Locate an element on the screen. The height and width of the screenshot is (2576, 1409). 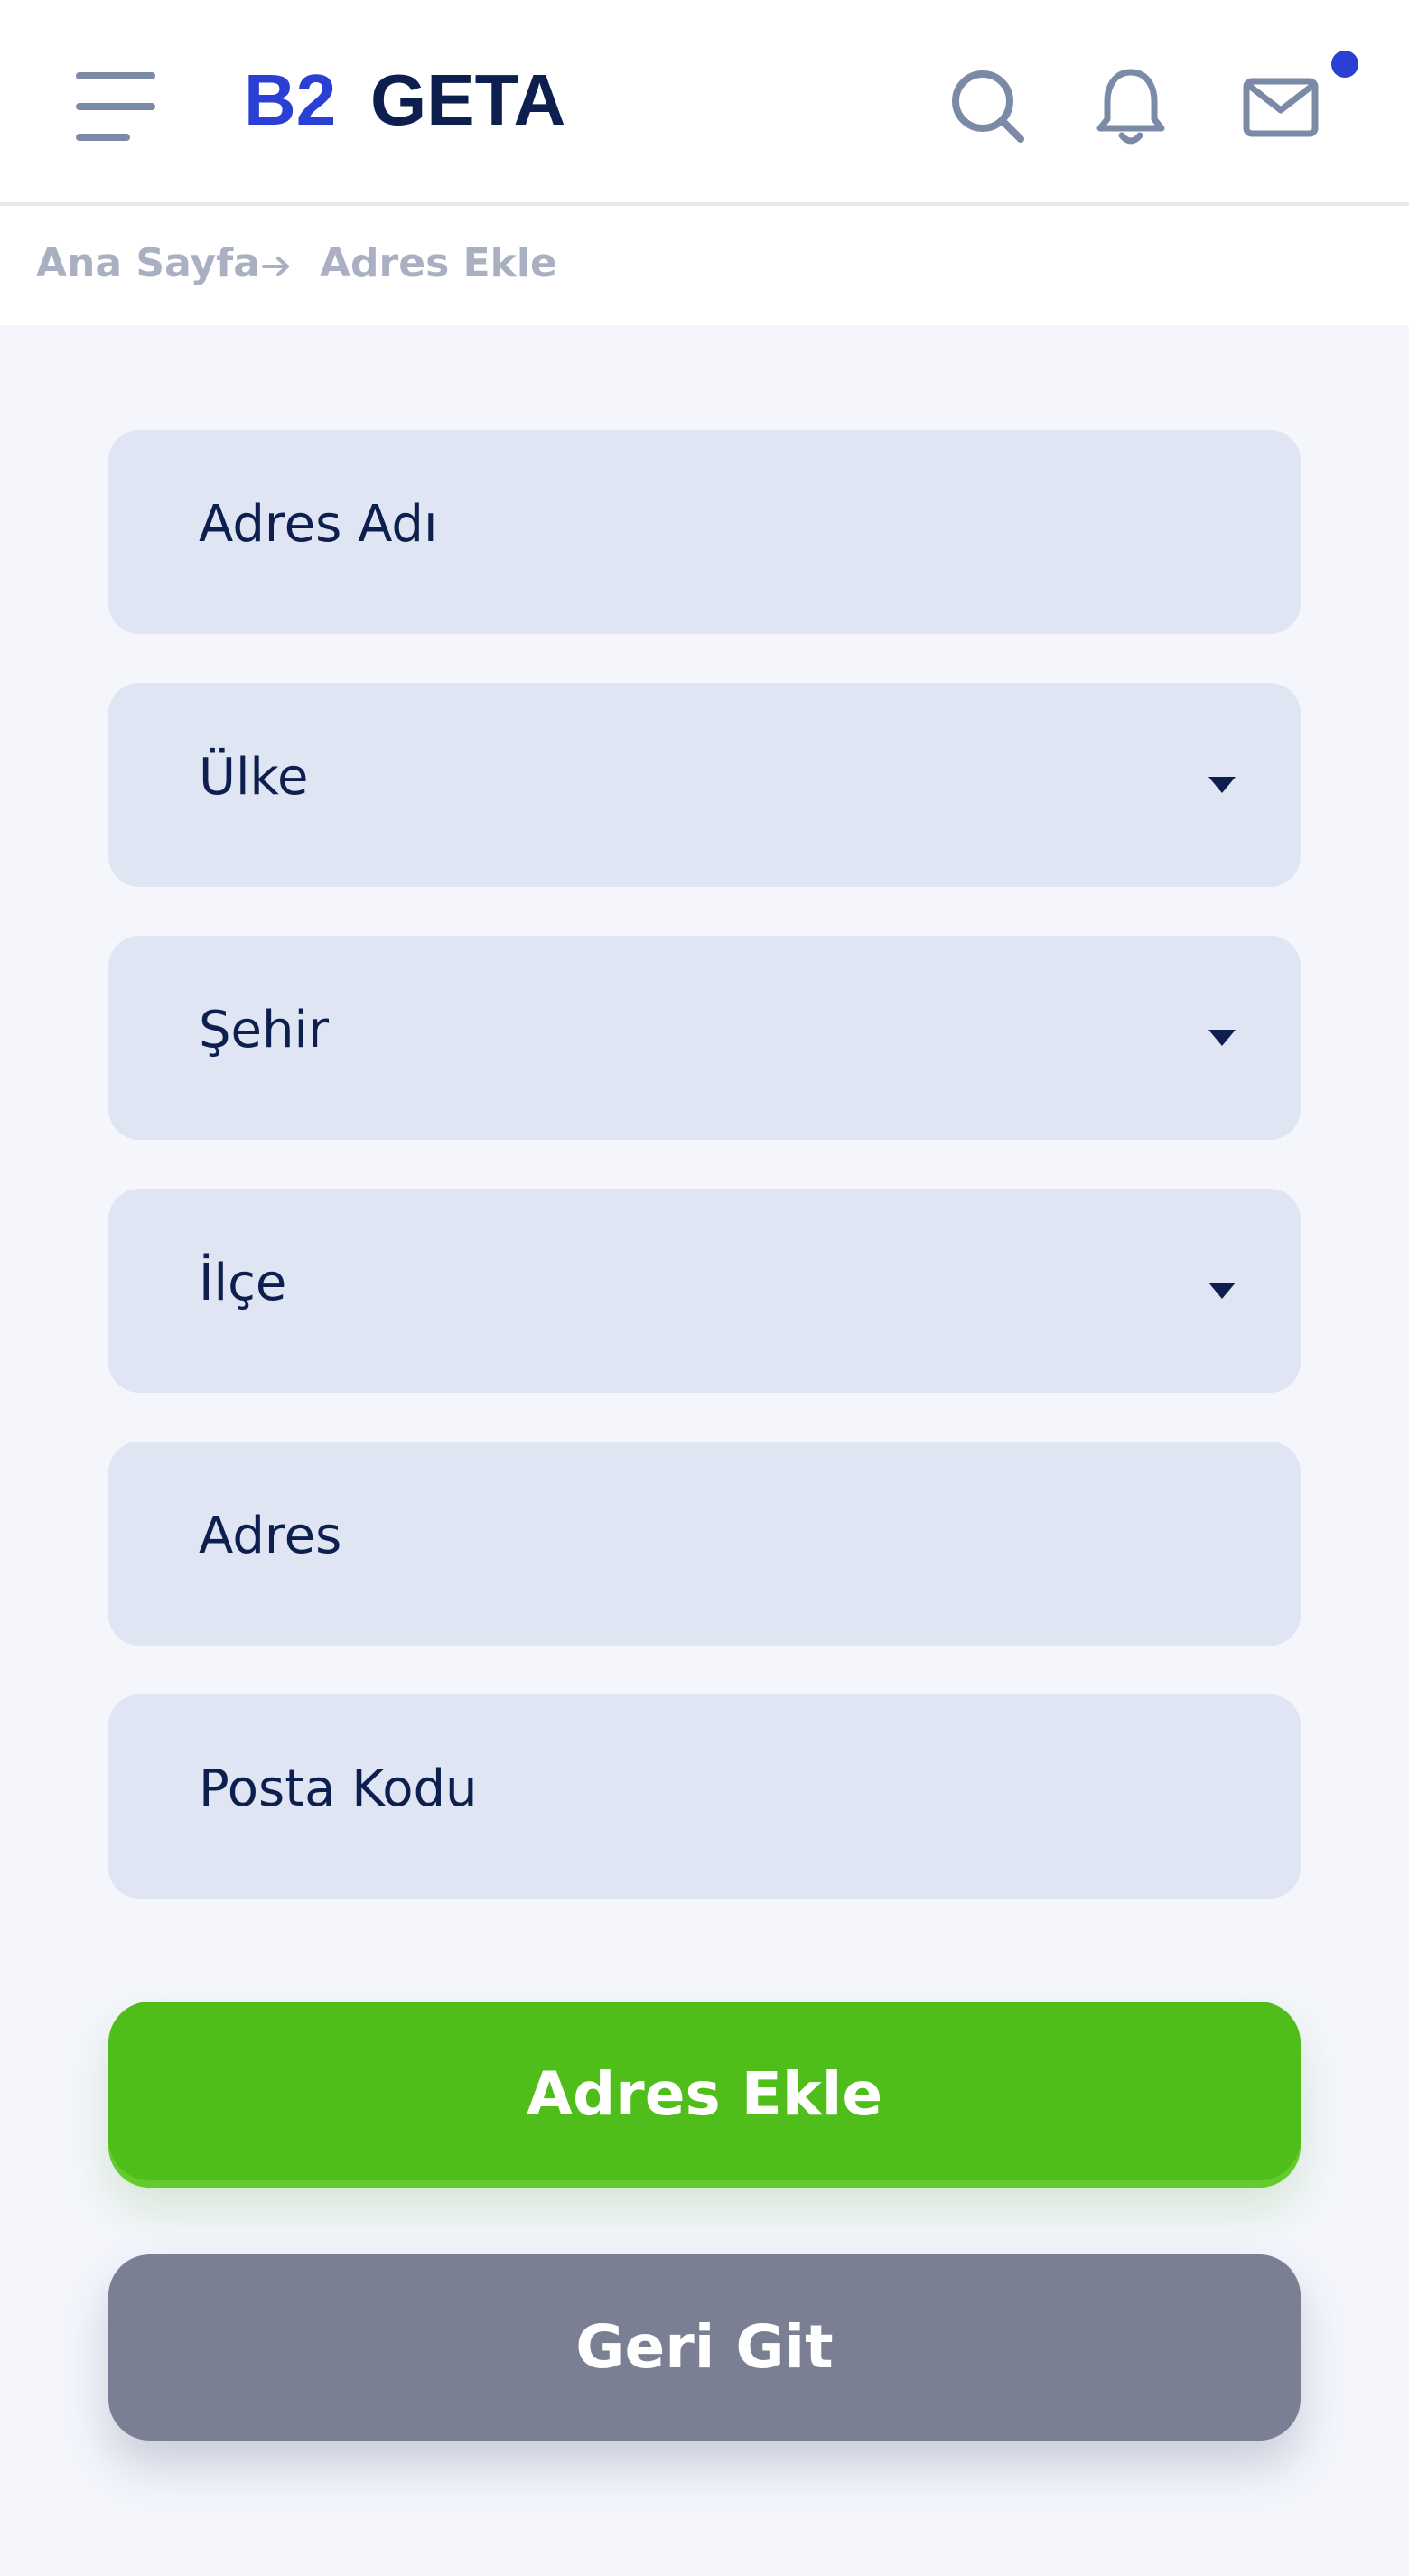
address-name-label: Adres Adı is located at coordinates (318, 524).